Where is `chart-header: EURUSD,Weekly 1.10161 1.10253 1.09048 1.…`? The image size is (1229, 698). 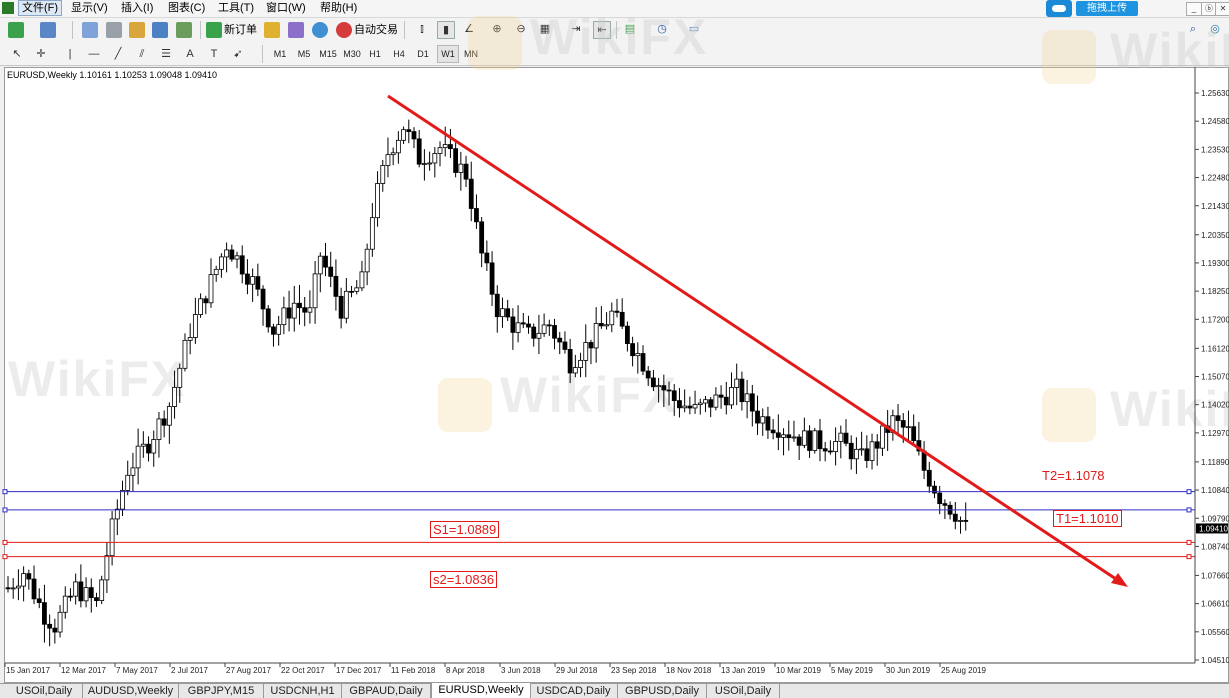
chart-header: EURUSD,Weekly 1.10161 1.10253 1.09048 1.… is located at coordinates (112, 75).